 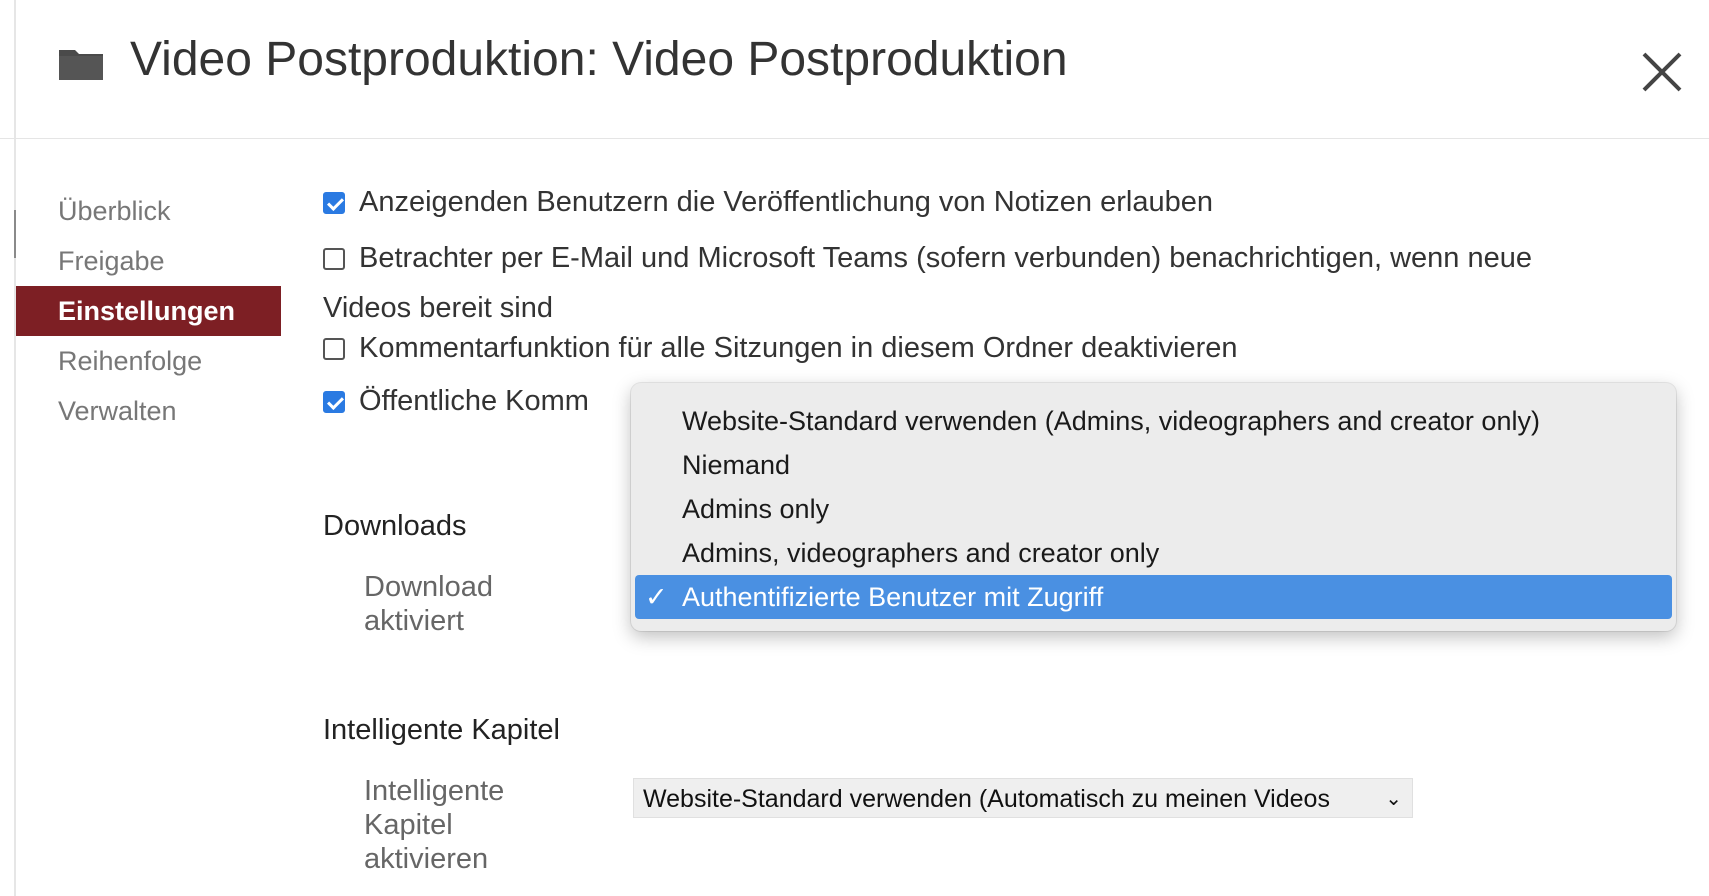 I want to click on download-label-line2: aktiviert, so click(x=414, y=621).